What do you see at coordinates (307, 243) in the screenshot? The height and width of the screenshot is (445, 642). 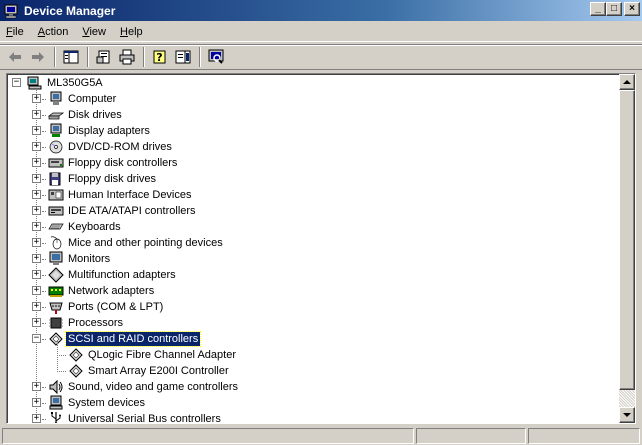 I see `tree-category: + Mice and other pointing devices` at bounding box center [307, 243].